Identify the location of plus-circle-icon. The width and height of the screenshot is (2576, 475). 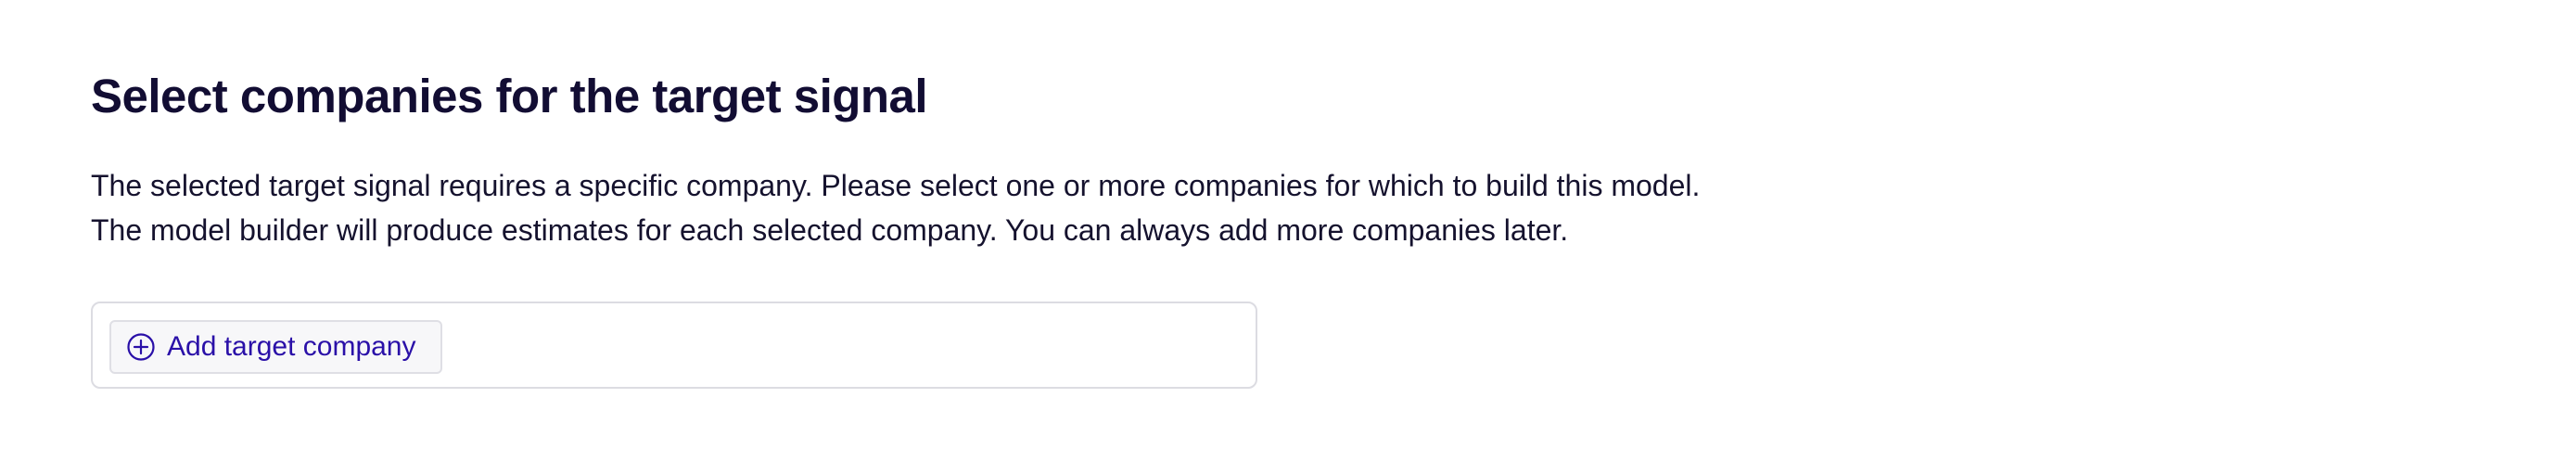
(141, 347).